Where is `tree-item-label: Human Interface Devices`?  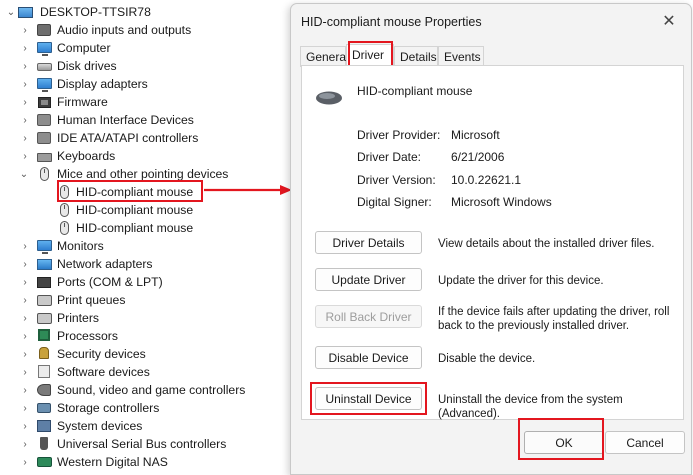
tree-item-label: Human Interface Devices is located at coordinates (125, 120).